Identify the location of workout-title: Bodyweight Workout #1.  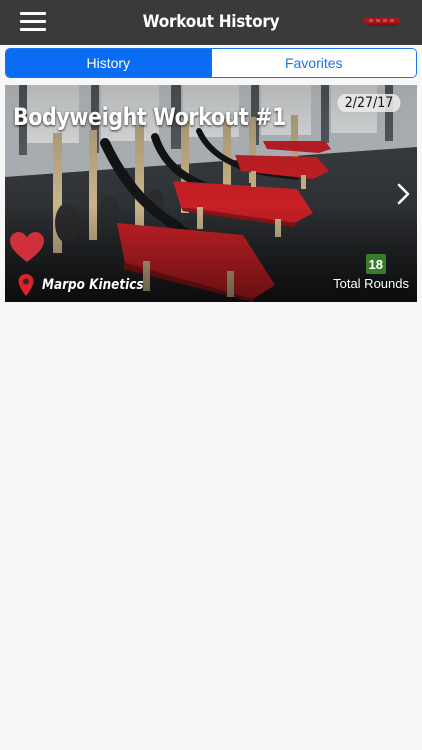
(149, 117).